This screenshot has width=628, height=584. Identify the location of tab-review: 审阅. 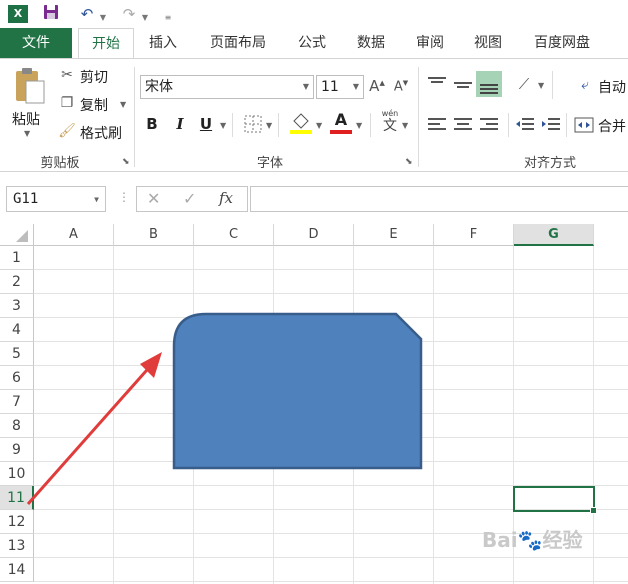
(430, 43).